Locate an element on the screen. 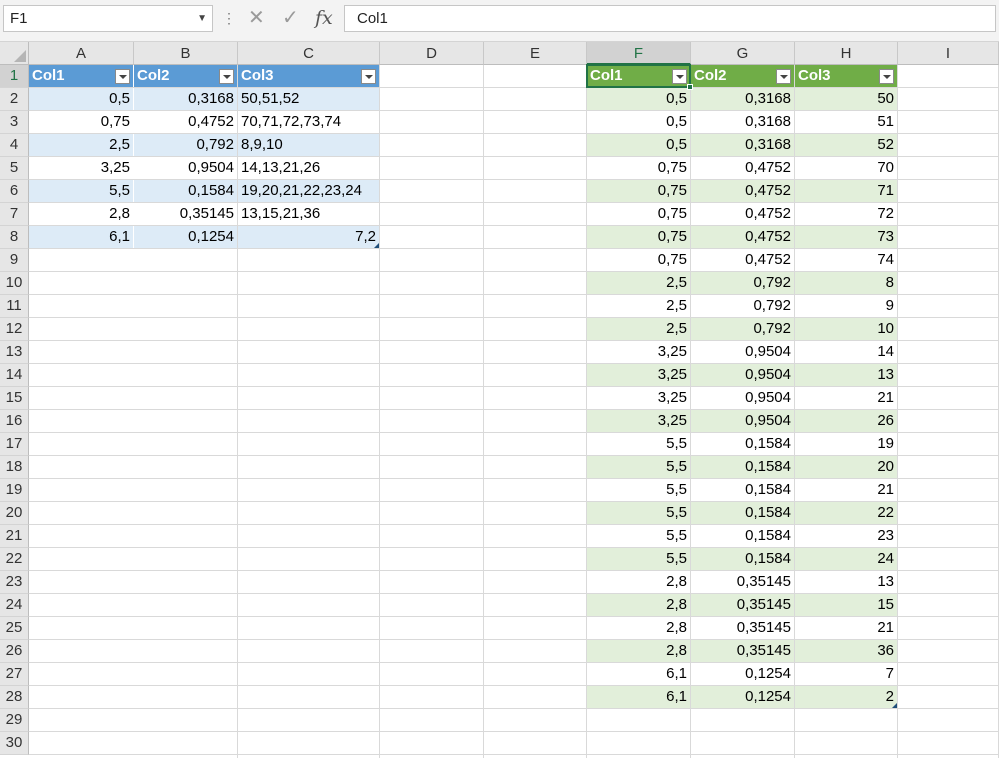 This screenshot has height=758, width=999. table-cell: 74 is located at coordinates (846, 260).